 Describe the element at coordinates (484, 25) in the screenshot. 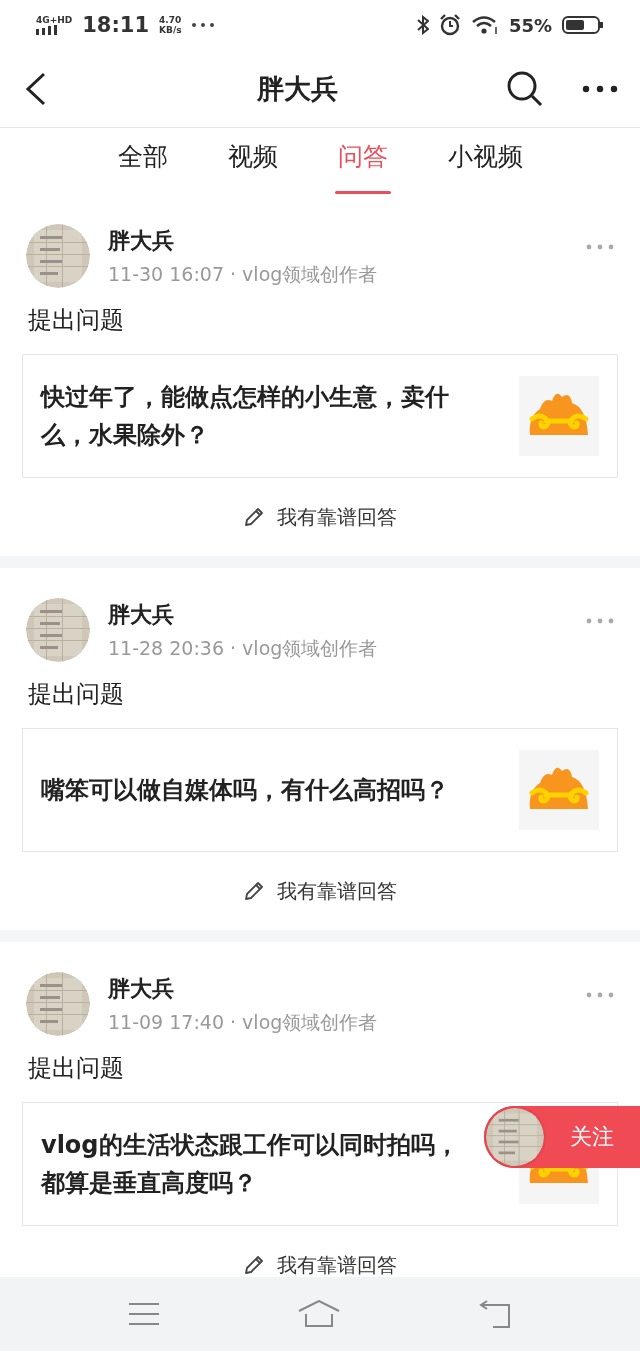

I see `wifi-icon` at that location.